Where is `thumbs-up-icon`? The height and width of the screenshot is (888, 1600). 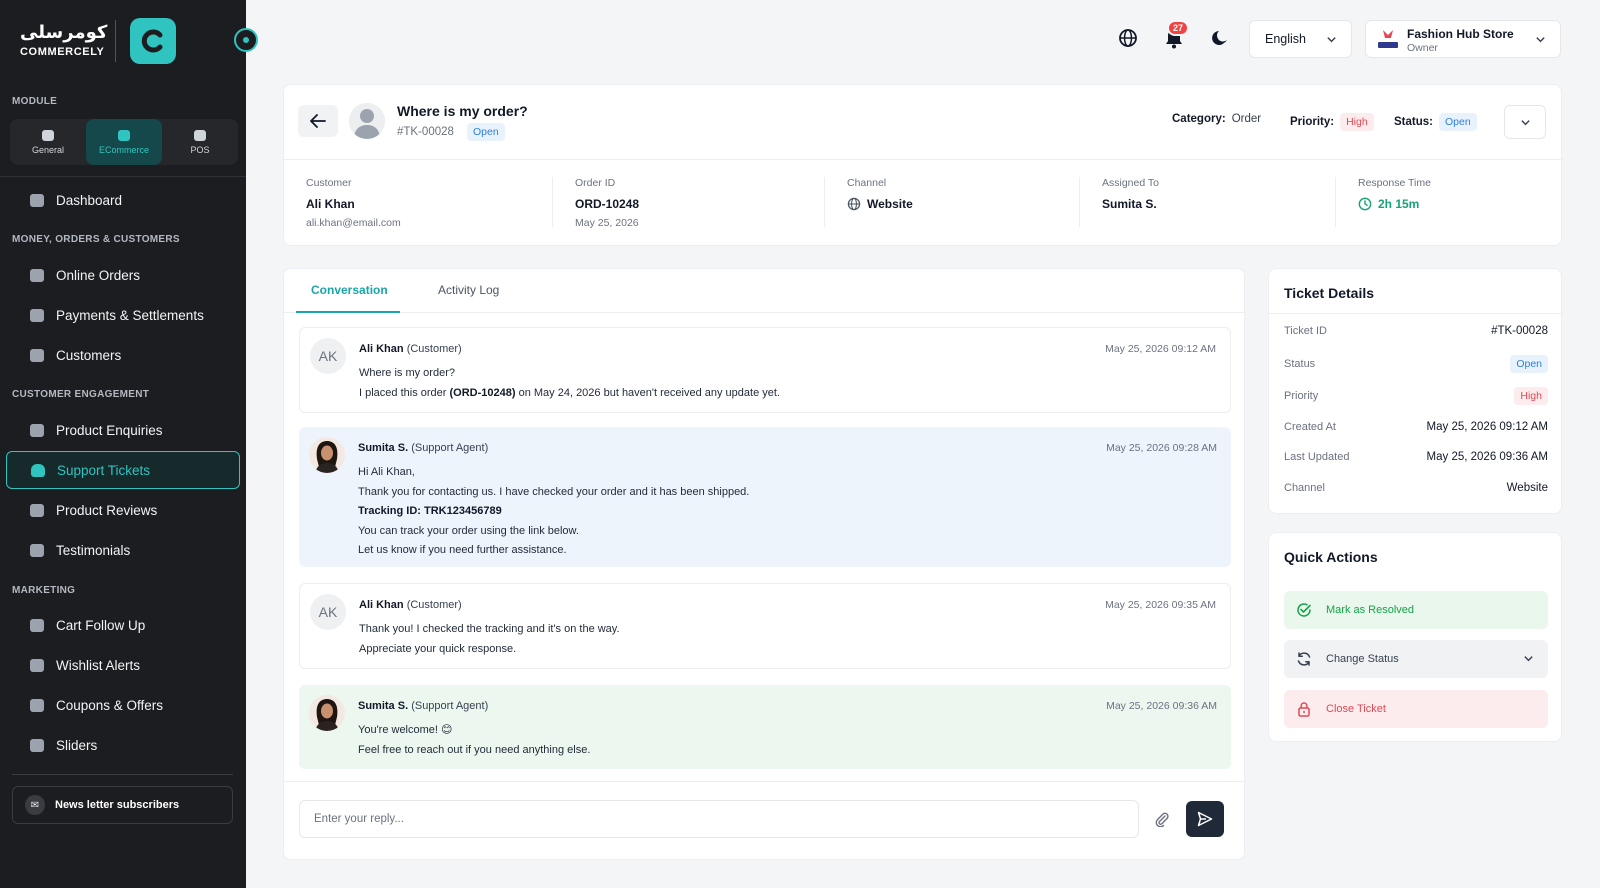 thumbs-up-icon is located at coordinates (37, 550).